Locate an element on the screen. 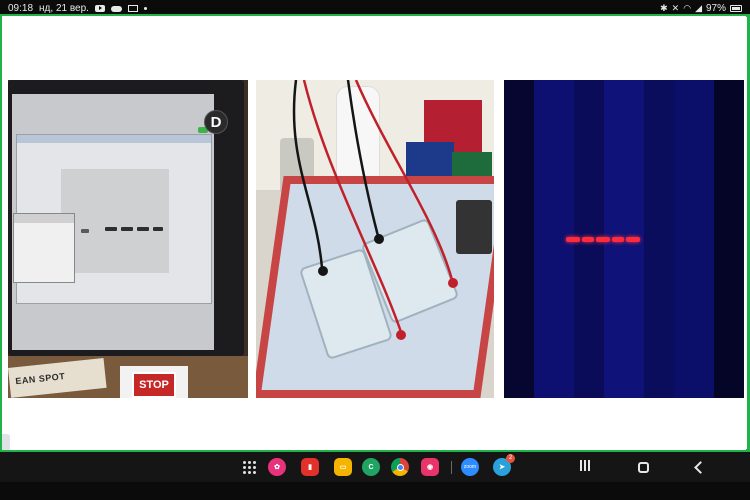 The image size is (750, 500). battery-percent: 97% is located at coordinates (715, 8).